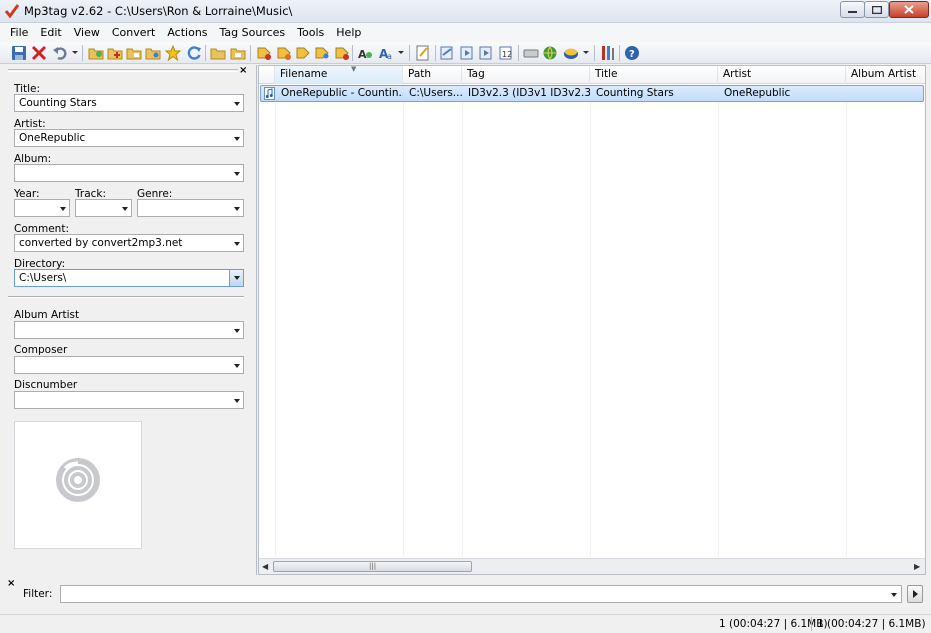 The width and height of the screenshot is (931, 633). I want to click on svg-text: a, so click(389, 56).